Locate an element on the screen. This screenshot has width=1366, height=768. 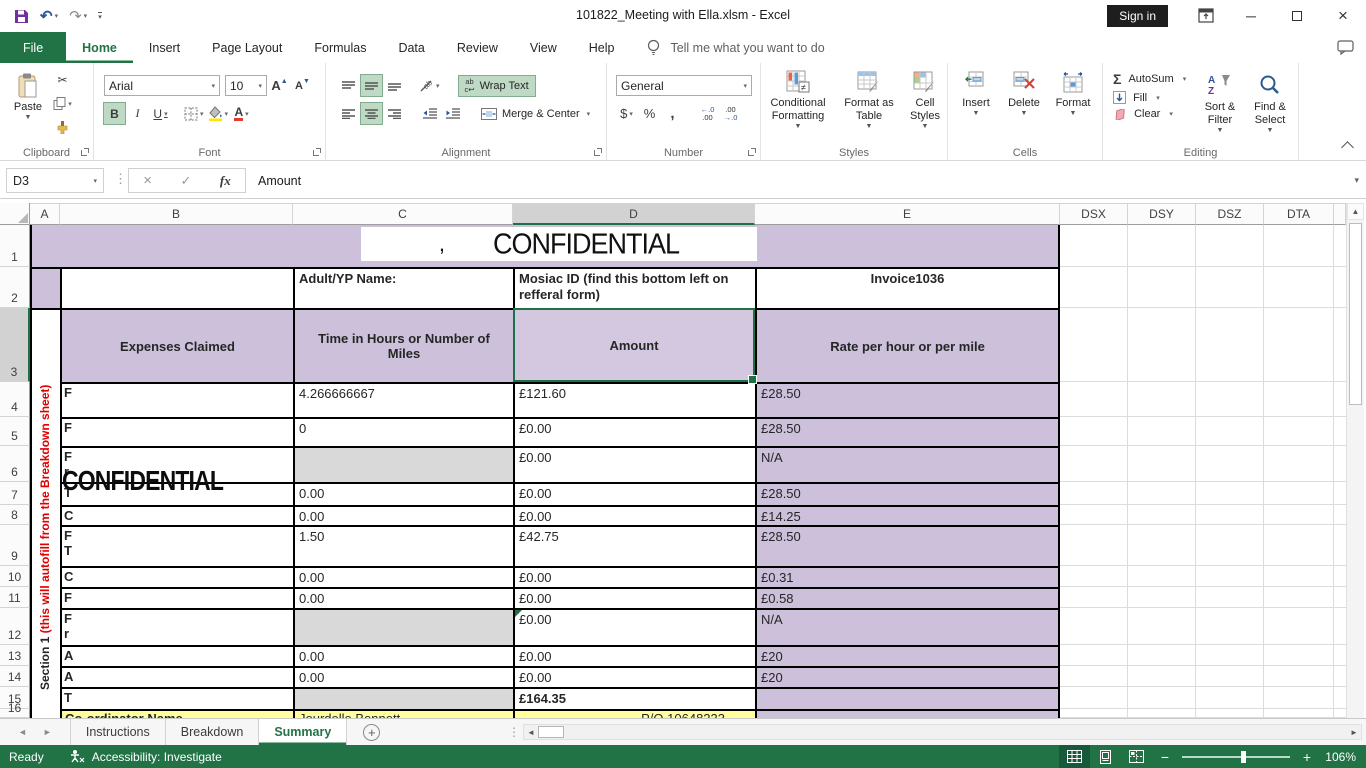
find-select-button: Find & Select ▼ is located at coordinates (1270, 101).